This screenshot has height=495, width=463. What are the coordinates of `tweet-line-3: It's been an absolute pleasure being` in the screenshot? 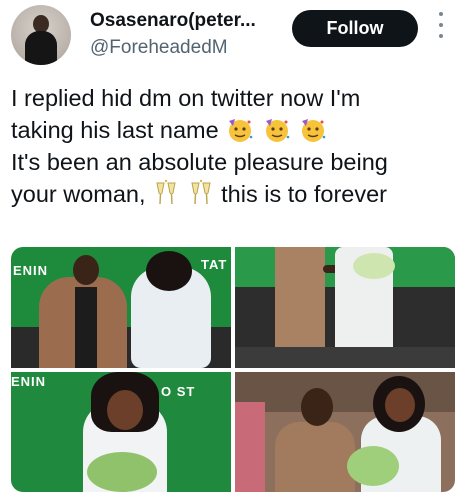 It's located at (199, 162).